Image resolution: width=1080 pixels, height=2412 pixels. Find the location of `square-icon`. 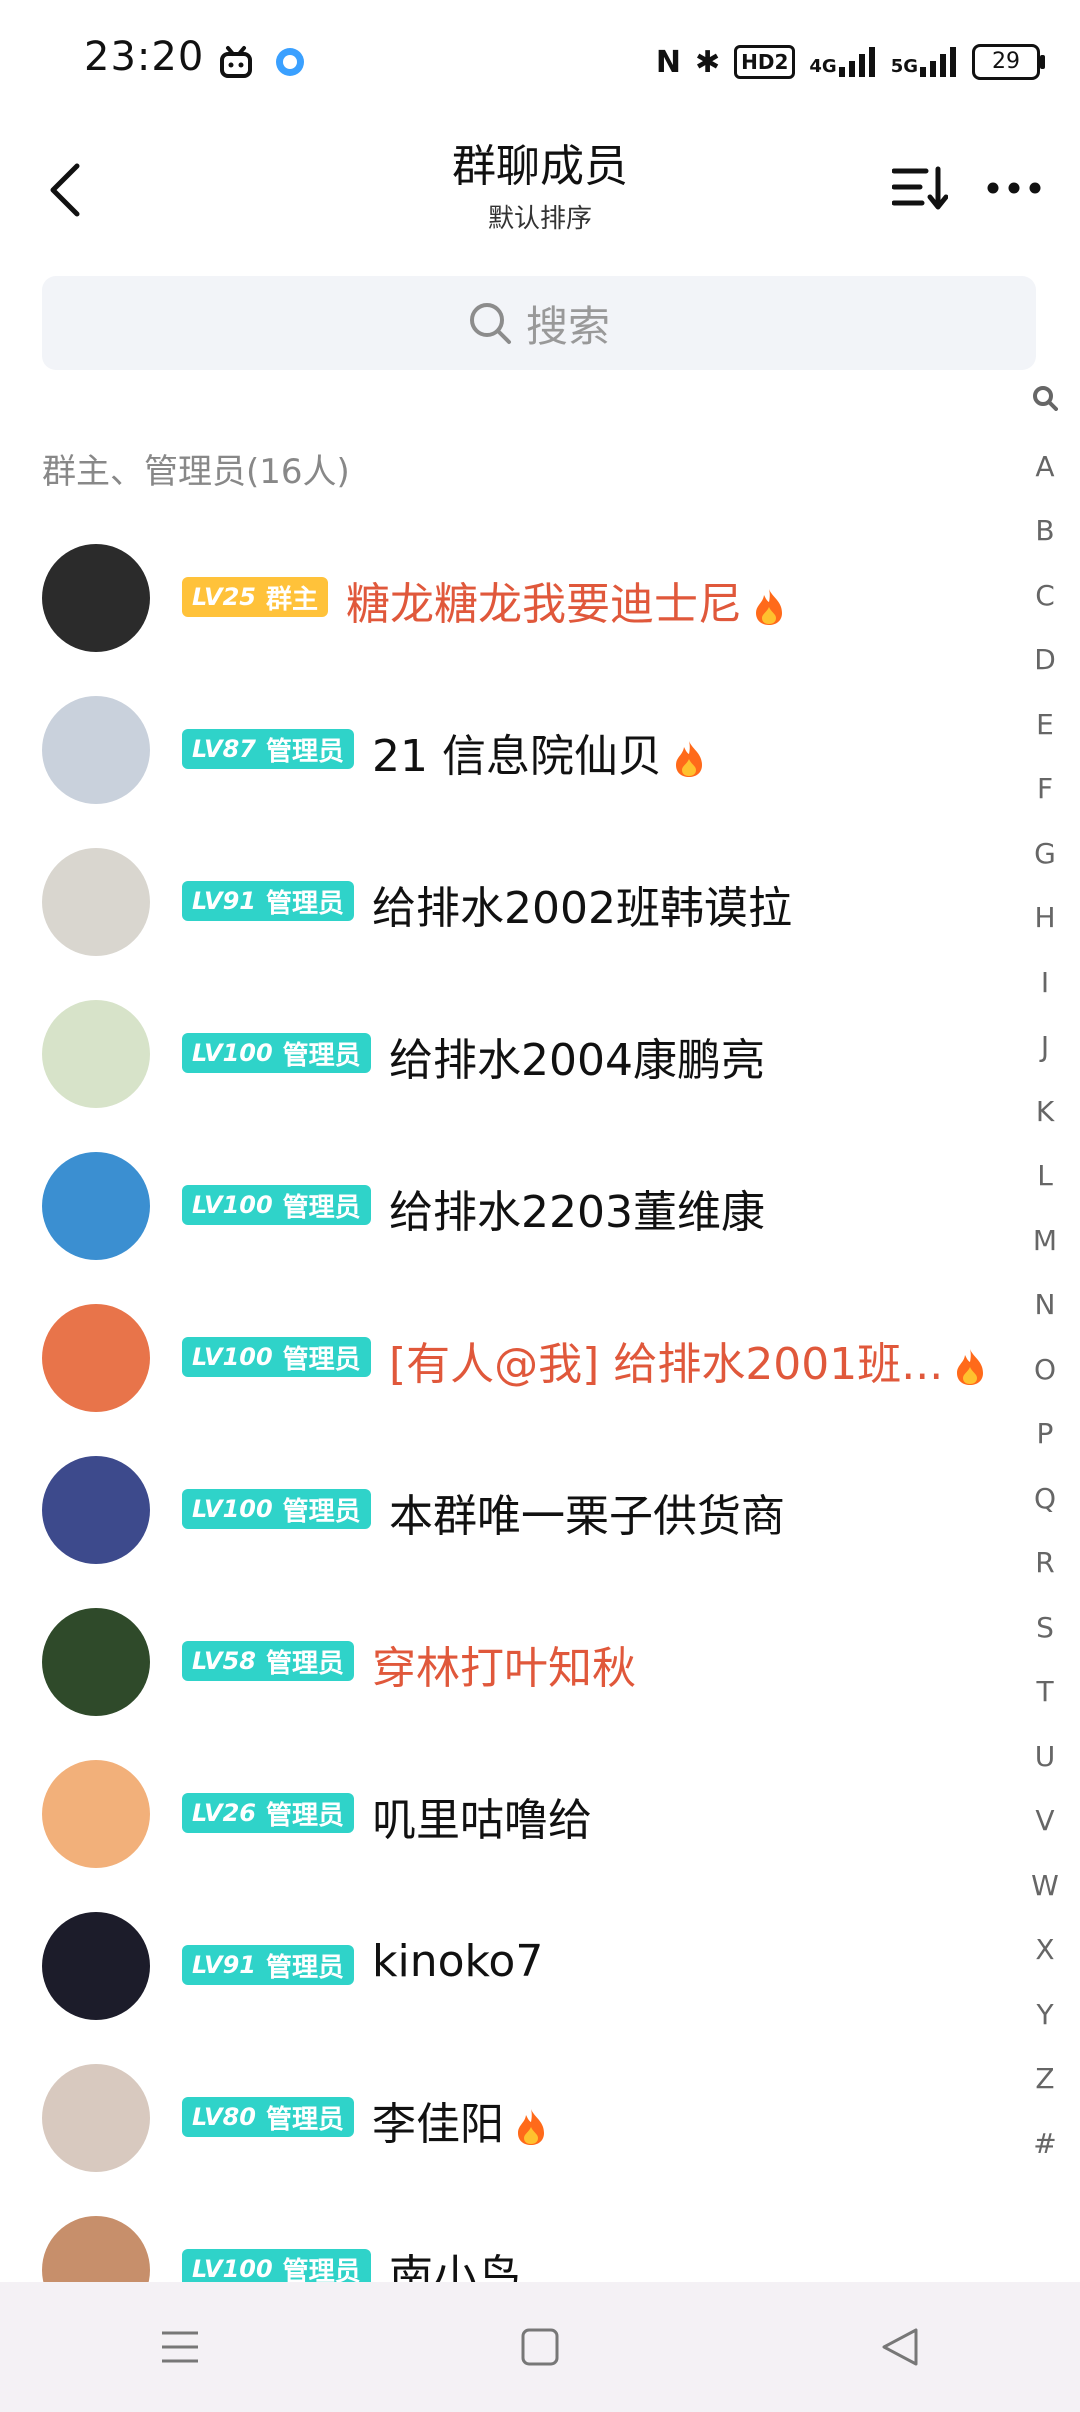

square-icon is located at coordinates (540, 2347).